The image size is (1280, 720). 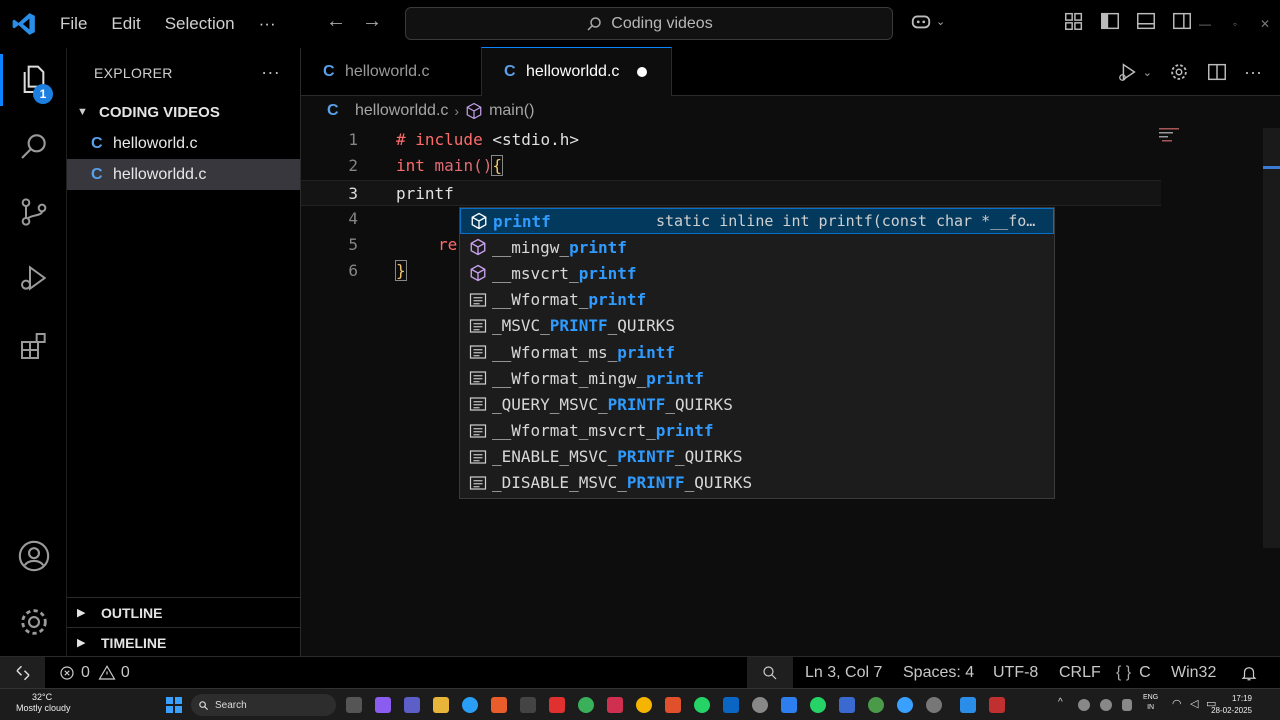 I want to click on timeline-section: ▶ TIMELINE, so click(x=183, y=642).